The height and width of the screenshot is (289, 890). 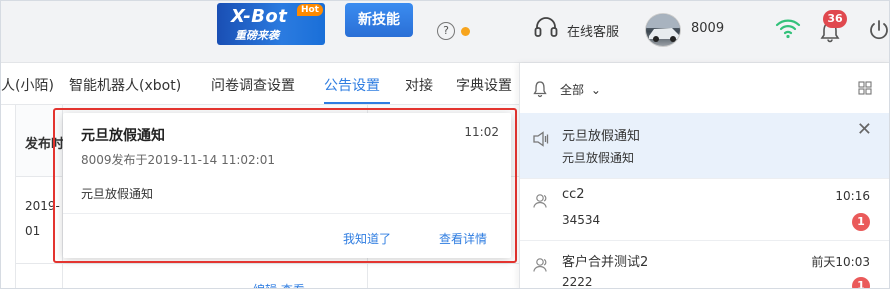 I want to click on list-item: 客户合并测试2 2222 前天10:03 1, so click(x=704, y=265).